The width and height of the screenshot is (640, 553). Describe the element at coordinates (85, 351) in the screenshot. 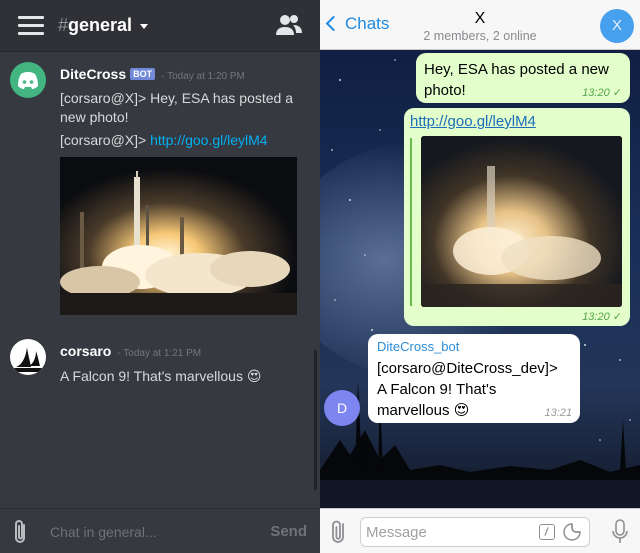

I see `author-name: corsaro` at that location.